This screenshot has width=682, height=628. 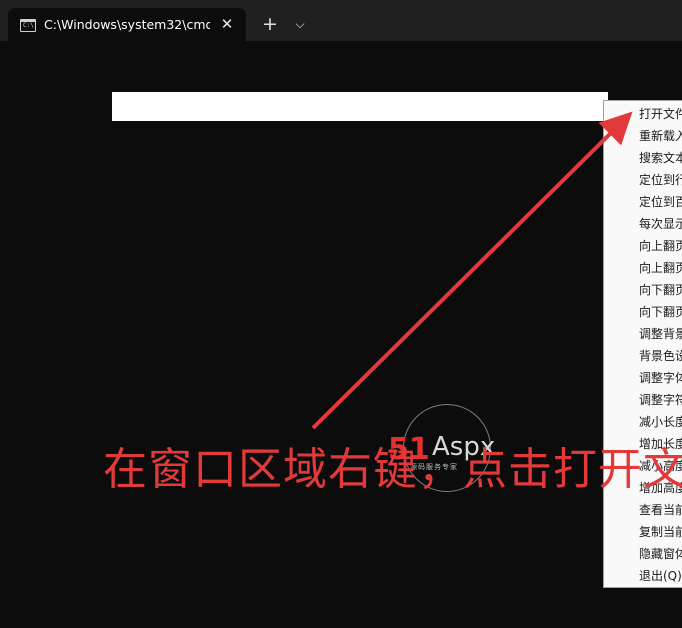 I want to click on annotation-text: 在窗口区域右键，点击打开文, so click(x=392, y=469).